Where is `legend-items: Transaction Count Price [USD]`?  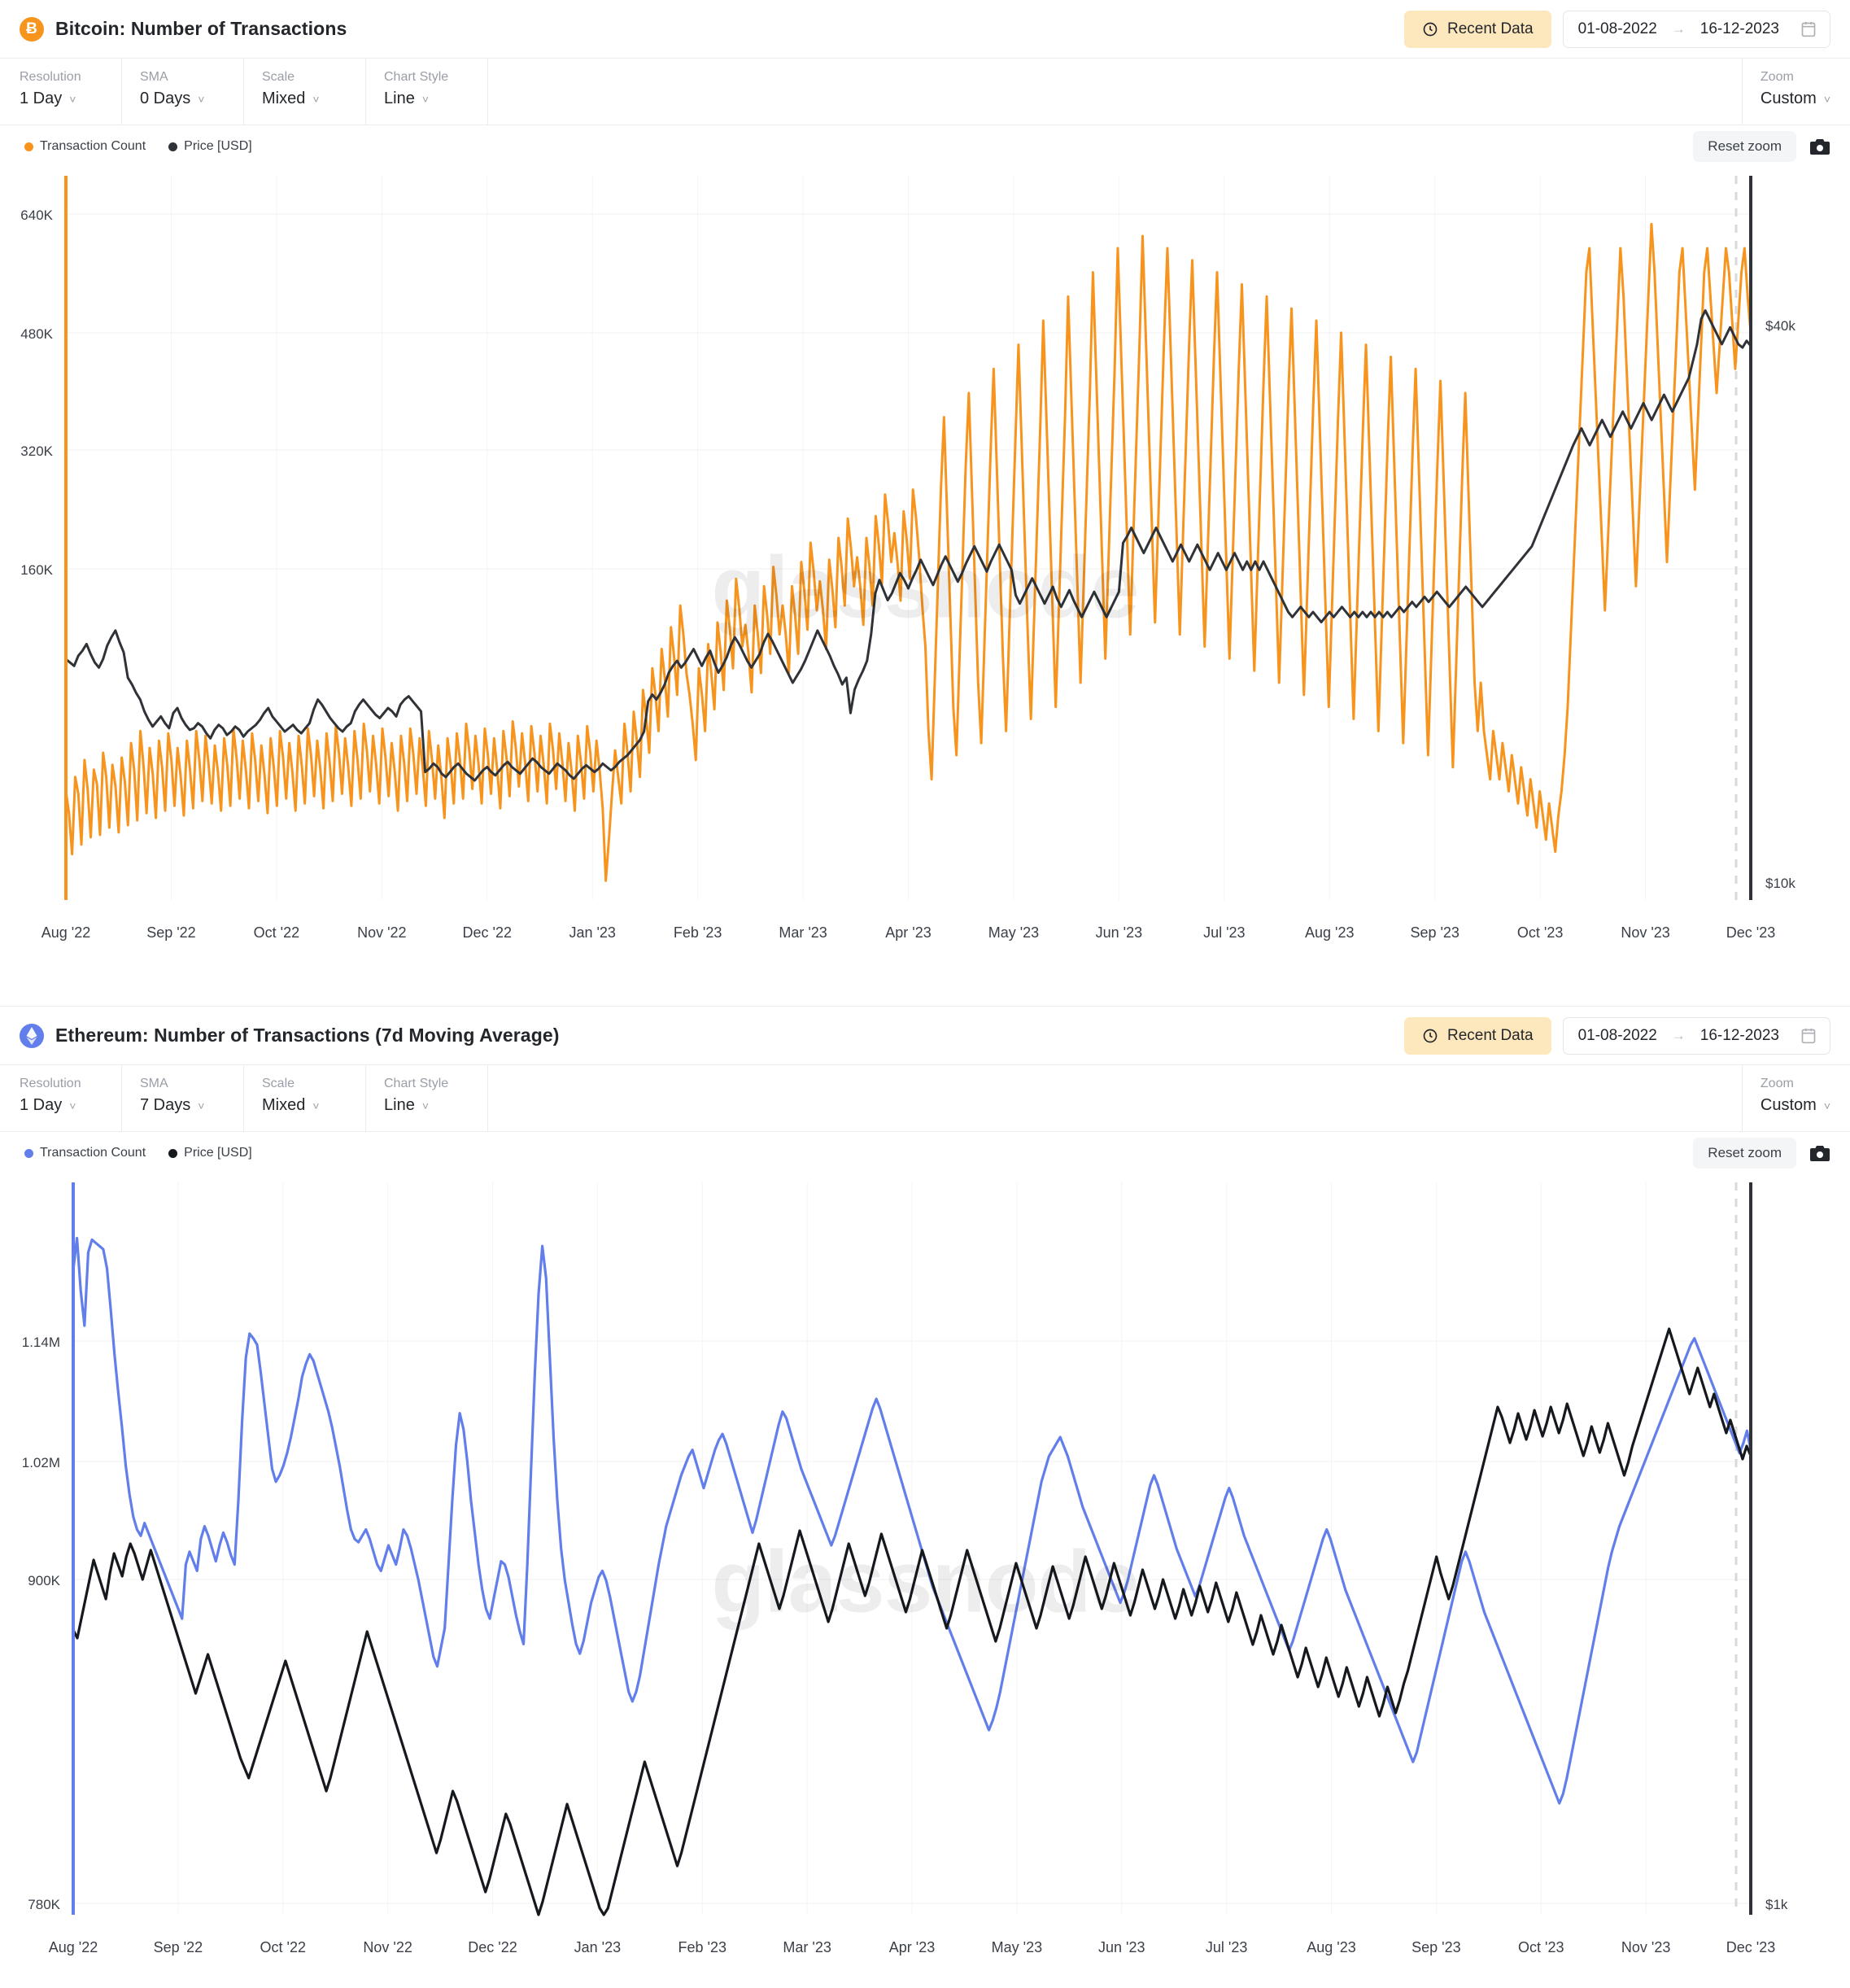 legend-items: Transaction Count Price [USD] is located at coordinates (136, 1153).